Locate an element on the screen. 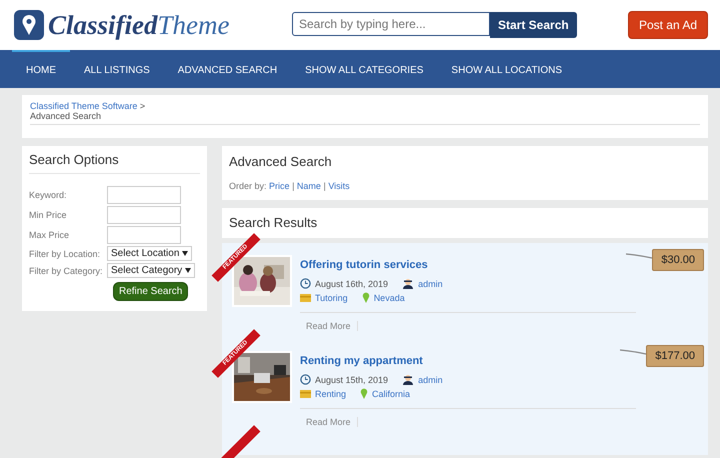  logo-icon is located at coordinates (29, 25).